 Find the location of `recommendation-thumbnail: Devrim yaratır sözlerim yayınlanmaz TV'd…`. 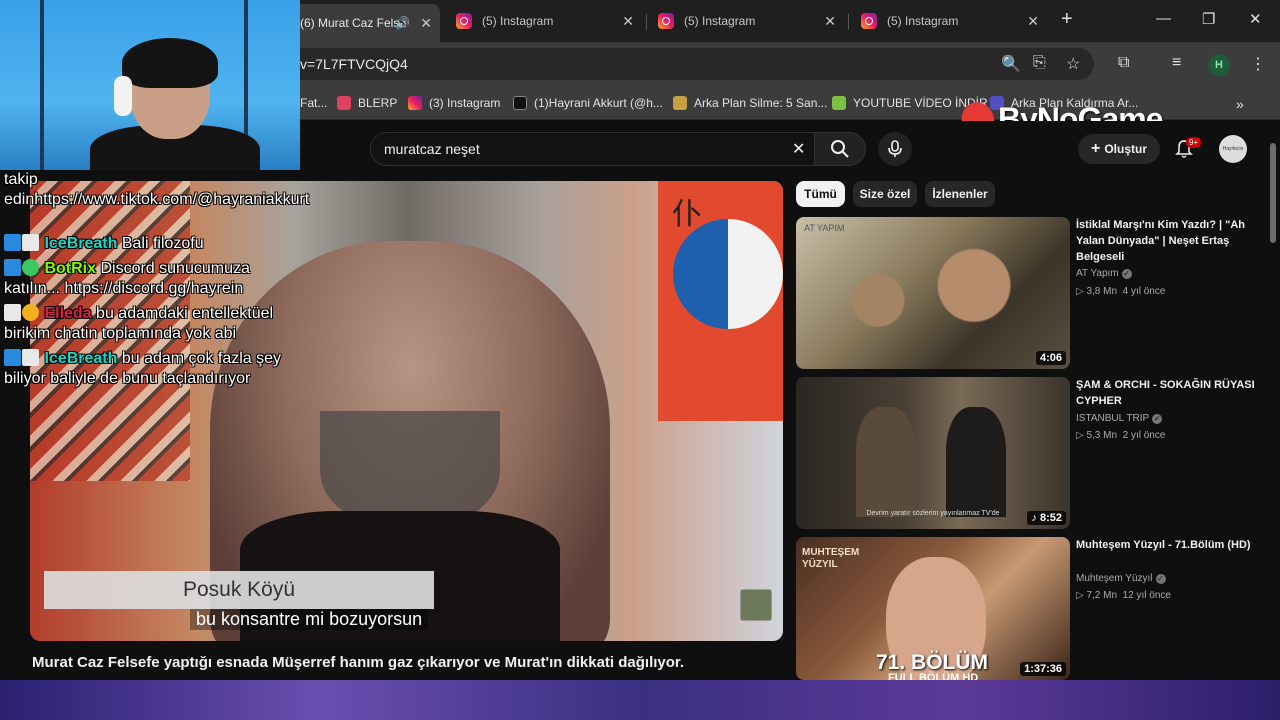

recommendation-thumbnail: Devrim yaratır sözlerim yayınlanmaz TV'd… is located at coordinates (933, 453).